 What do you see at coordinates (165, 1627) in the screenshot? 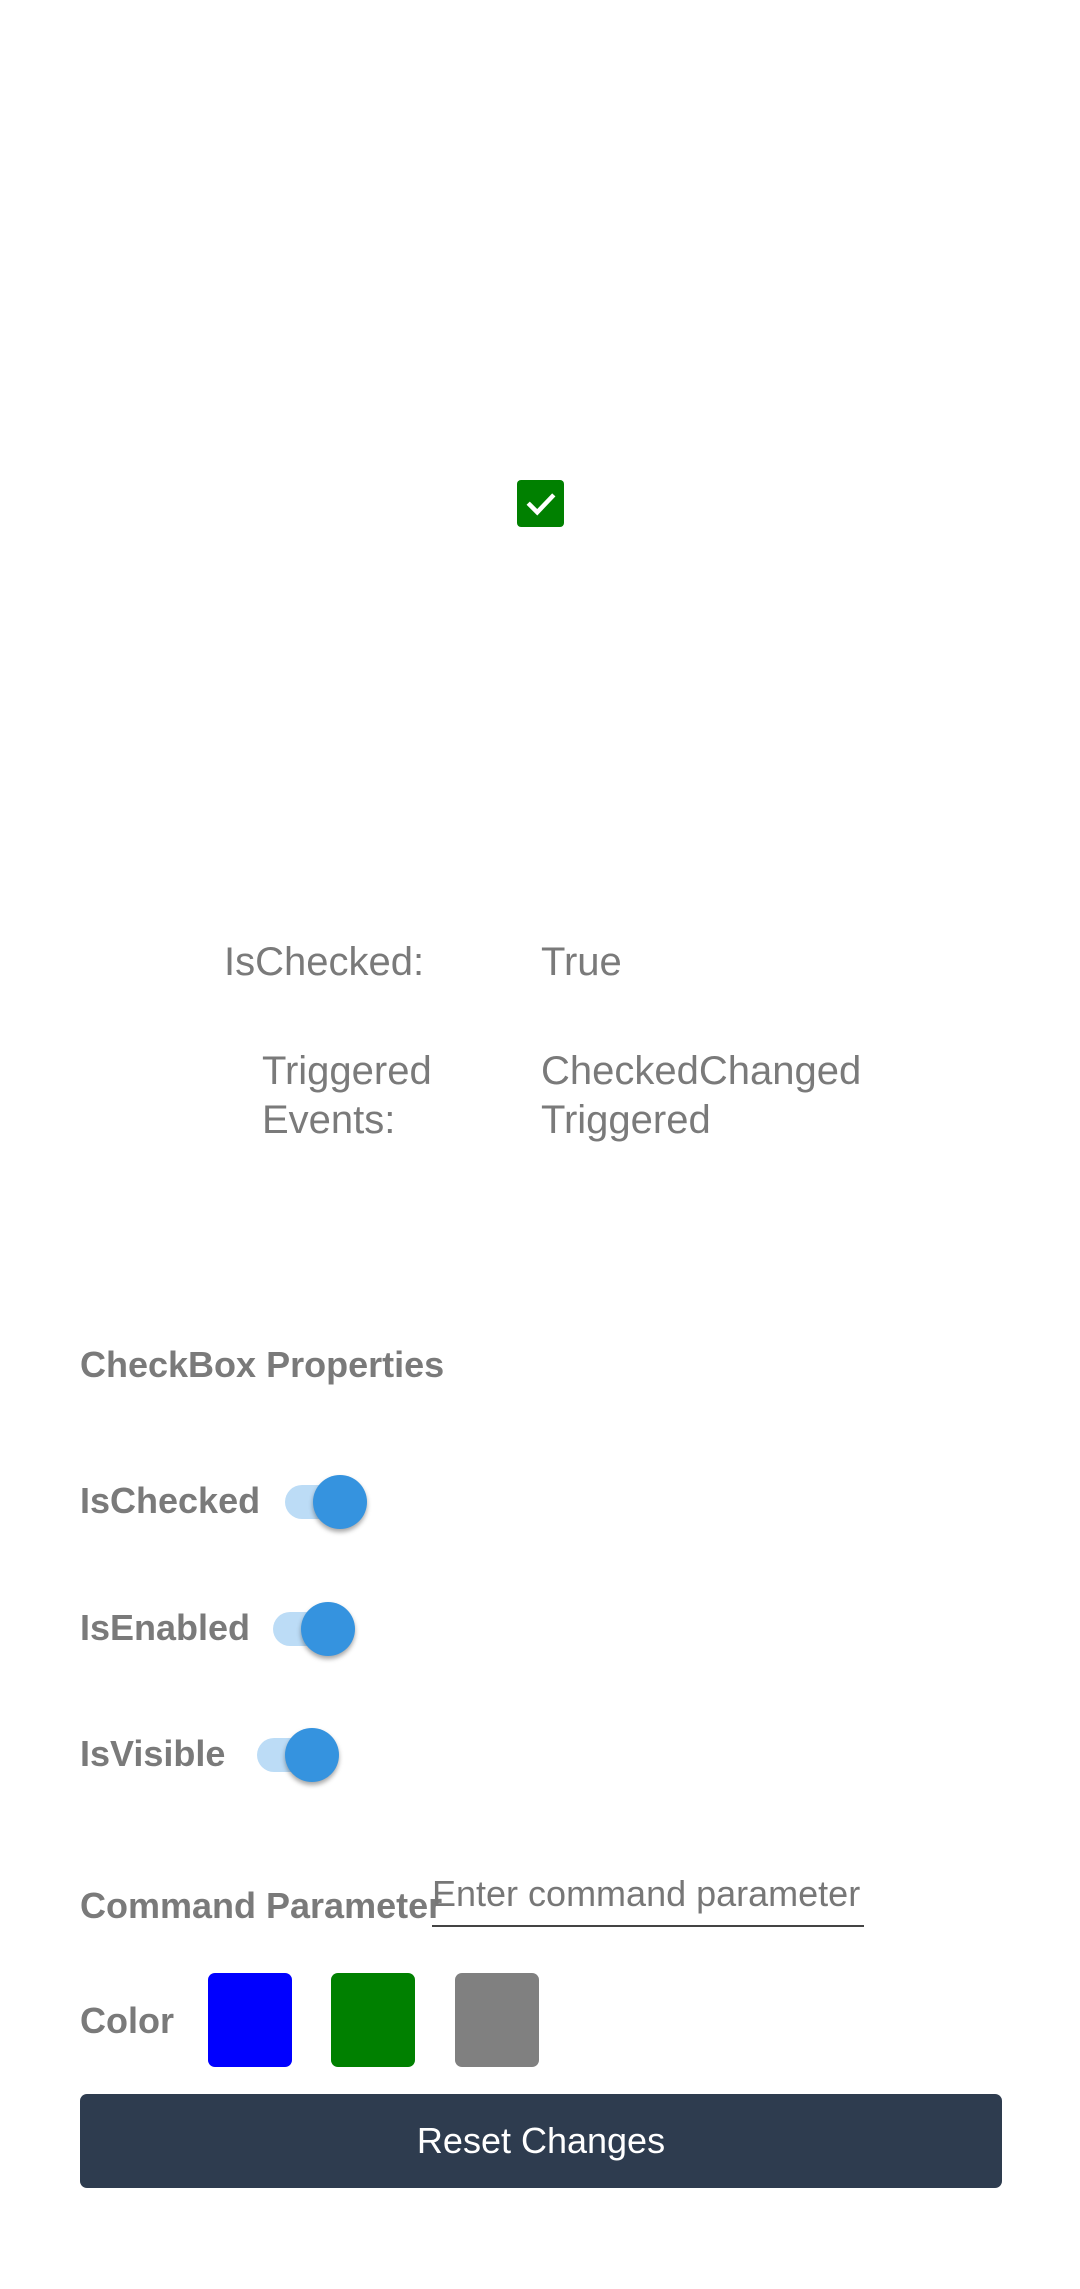
I see `is-enabled-switch-label: IsEnabled` at bounding box center [165, 1627].